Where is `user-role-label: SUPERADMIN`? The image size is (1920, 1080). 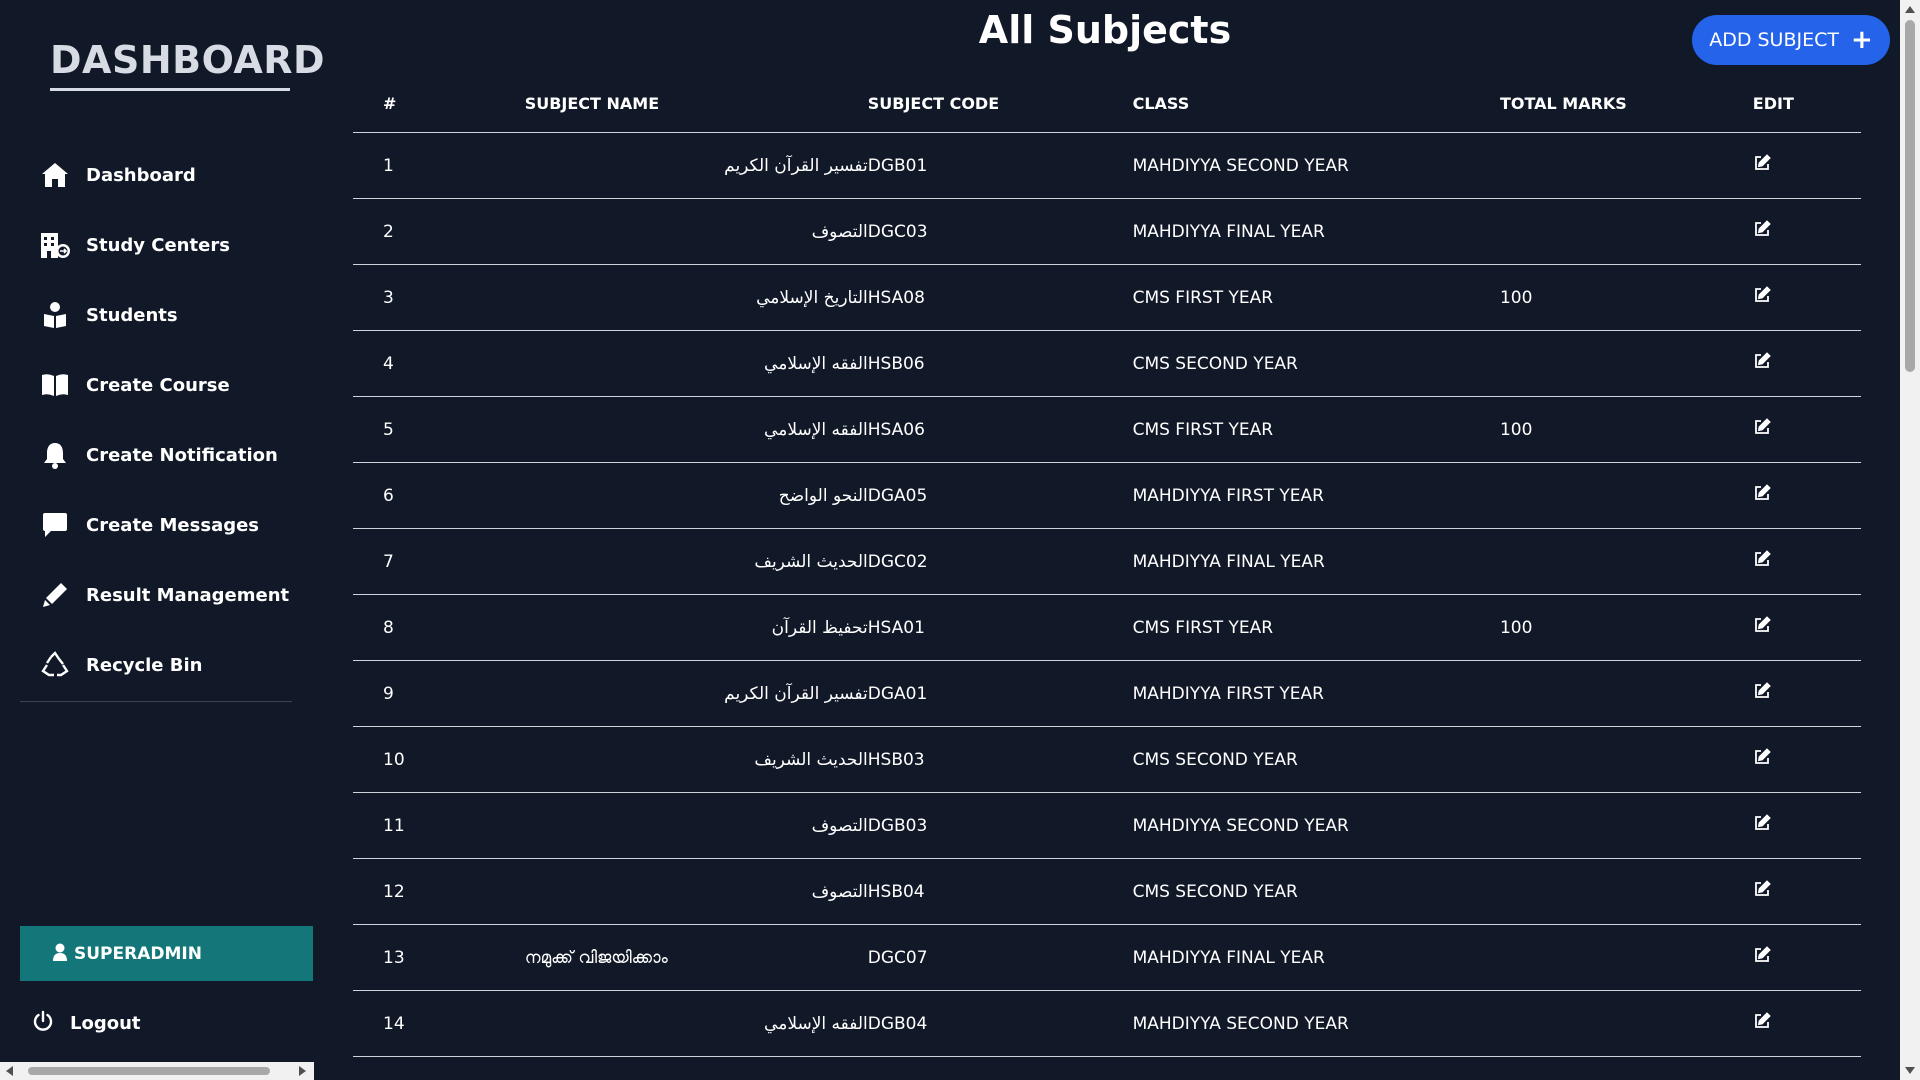 user-role-label: SUPERADMIN is located at coordinates (138, 953).